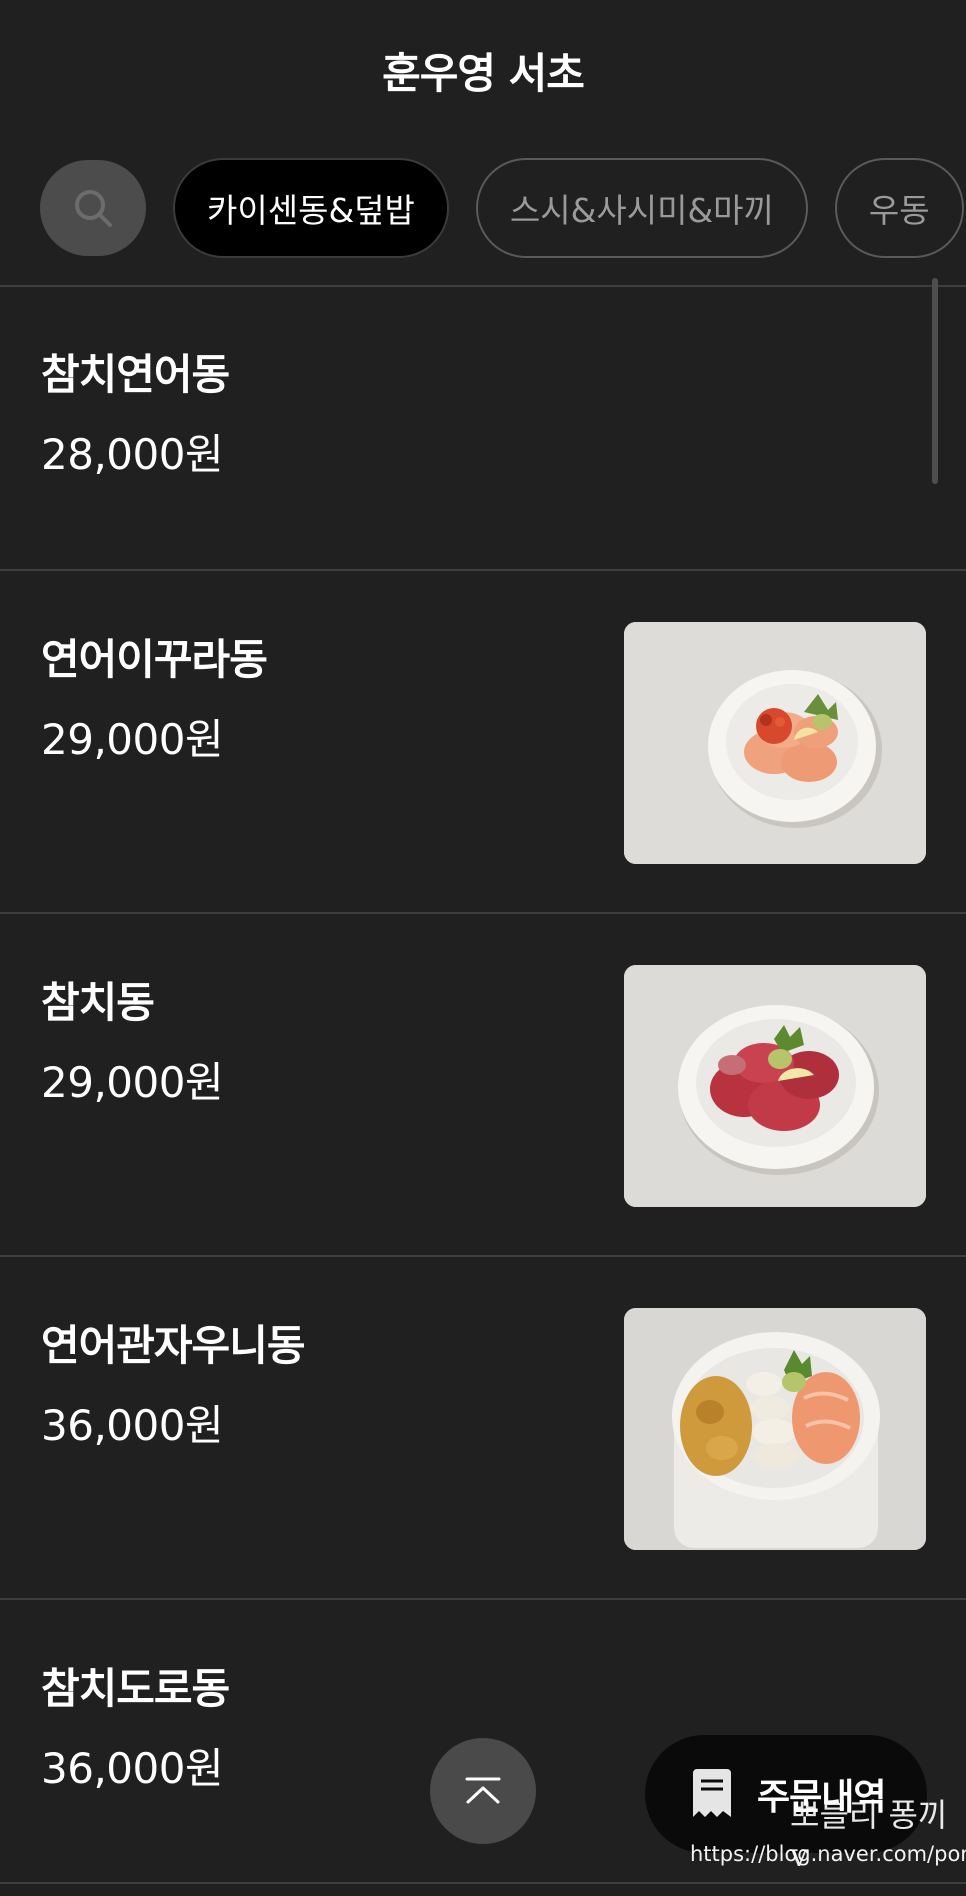 This screenshot has height=1896, width=966. I want to click on tab-kaisendon: 카이센동&덮밥, so click(311, 208).